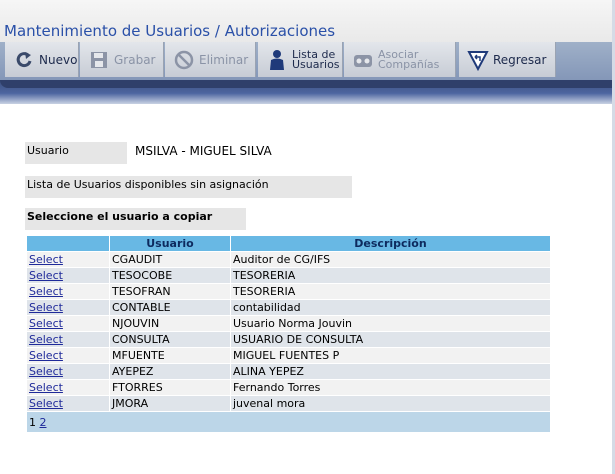 The image size is (615, 474). Describe the element at coordinates (316, 59) in the screenshot. I see `lista-usuarios-label: Lista de Usuarios` at that location.